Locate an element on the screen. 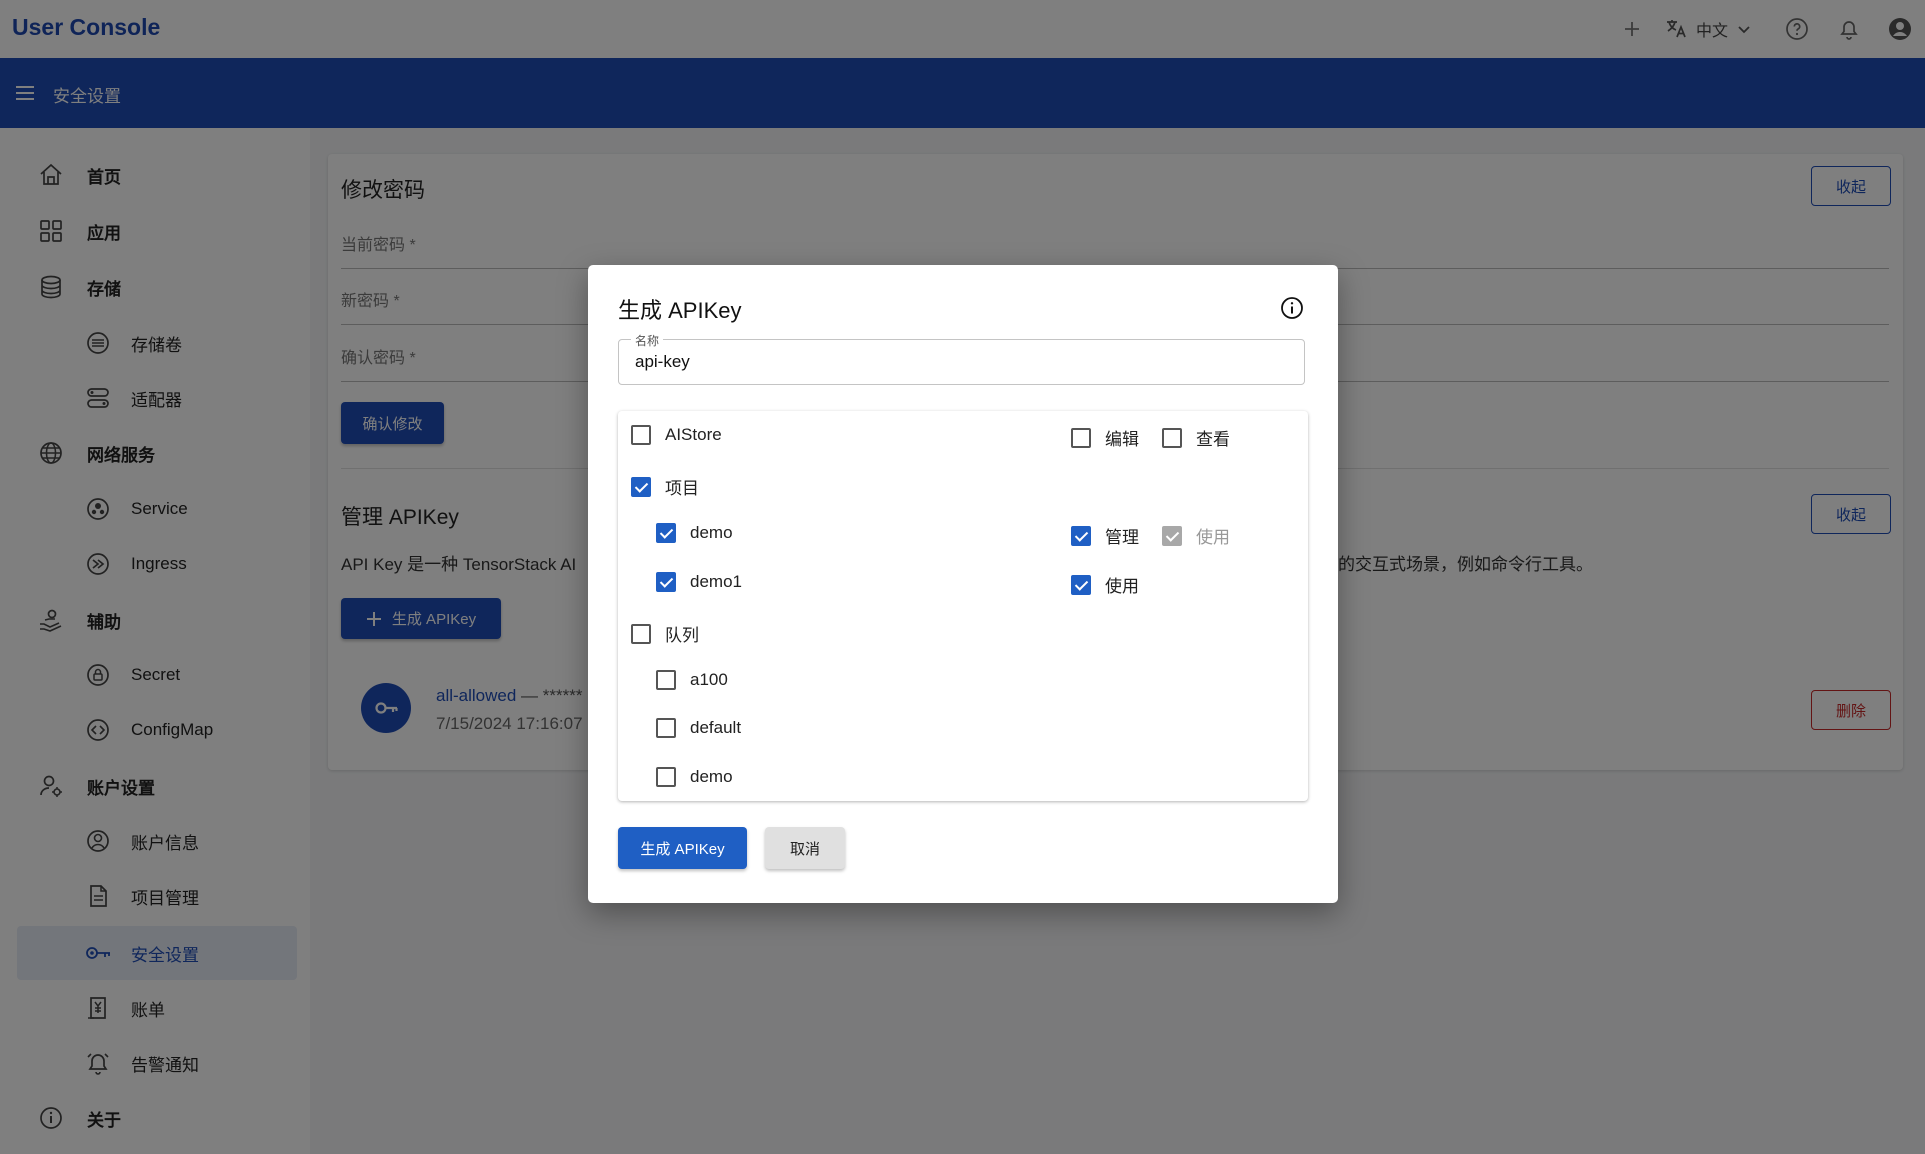  projects-checkbox is located at coordinates (641, 486).